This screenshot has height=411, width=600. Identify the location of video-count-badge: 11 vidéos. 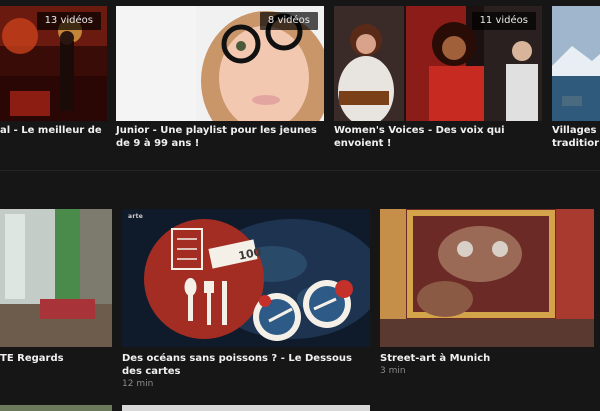
(503, 21).